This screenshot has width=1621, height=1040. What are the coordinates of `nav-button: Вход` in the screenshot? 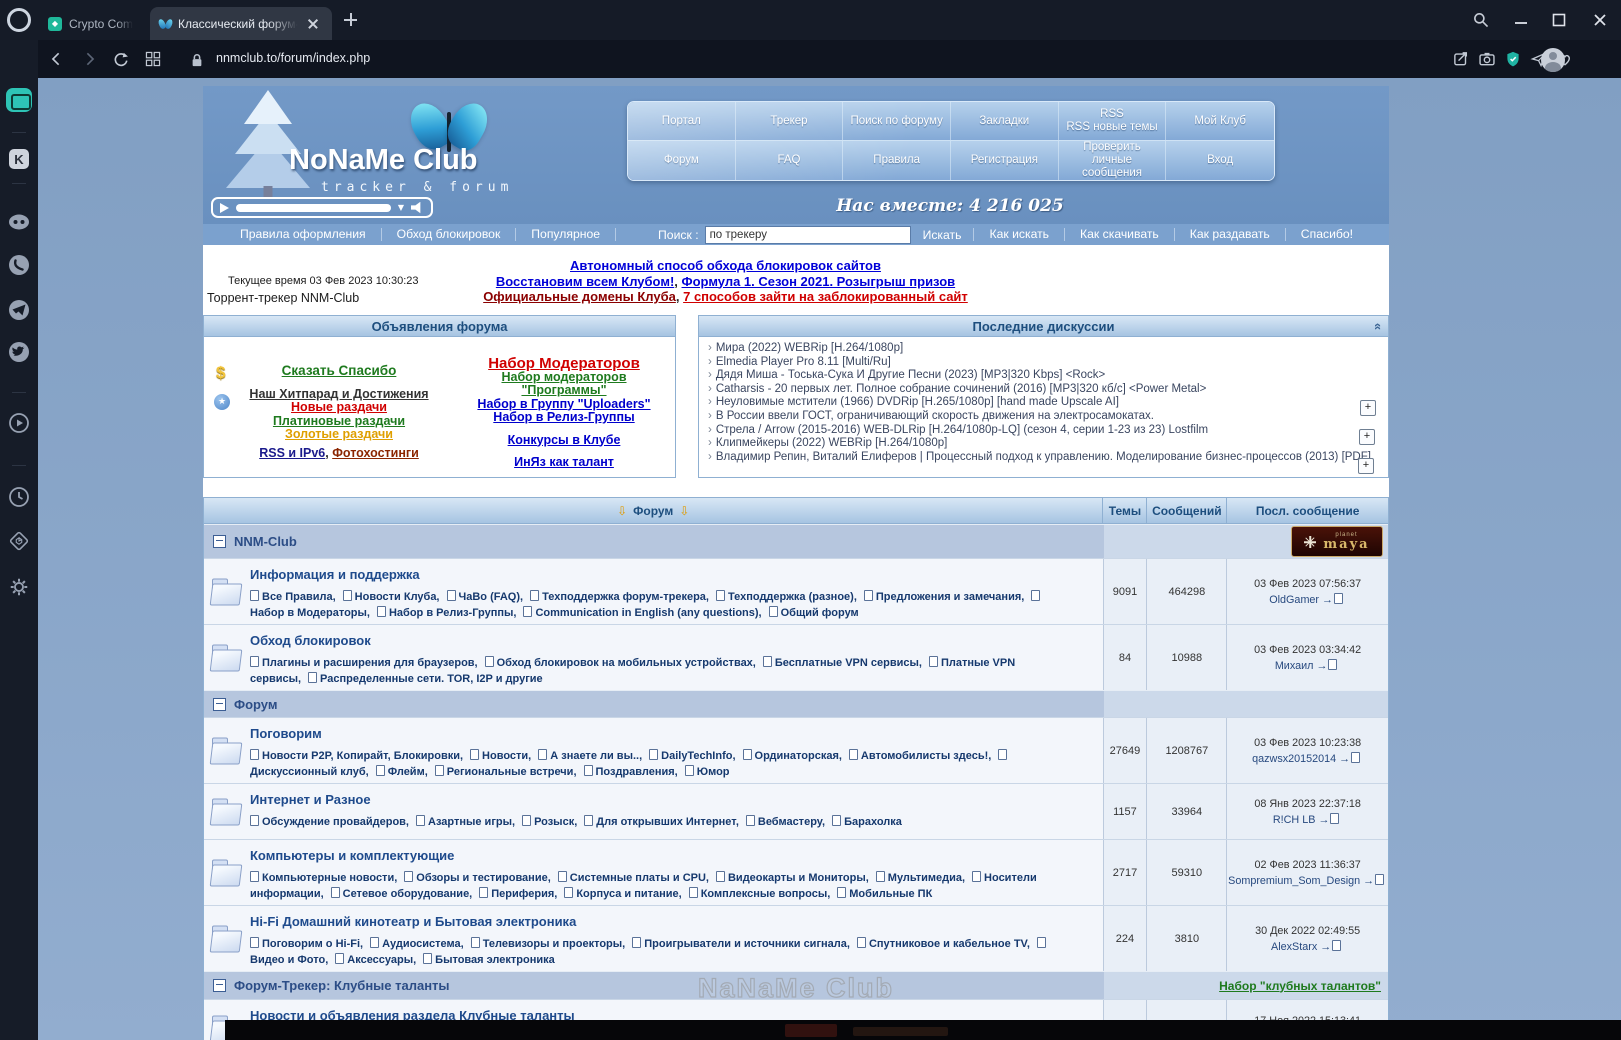 It's located at (1220, 160).